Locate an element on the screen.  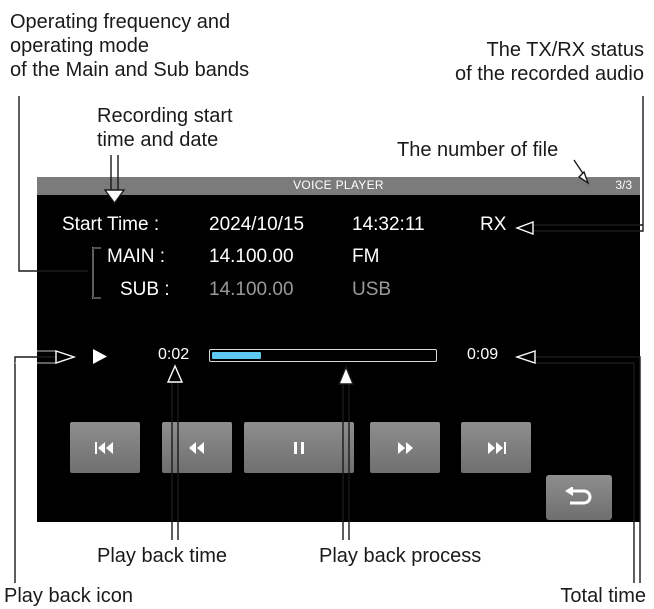
pause-icon is located at coordinates (299, 447).